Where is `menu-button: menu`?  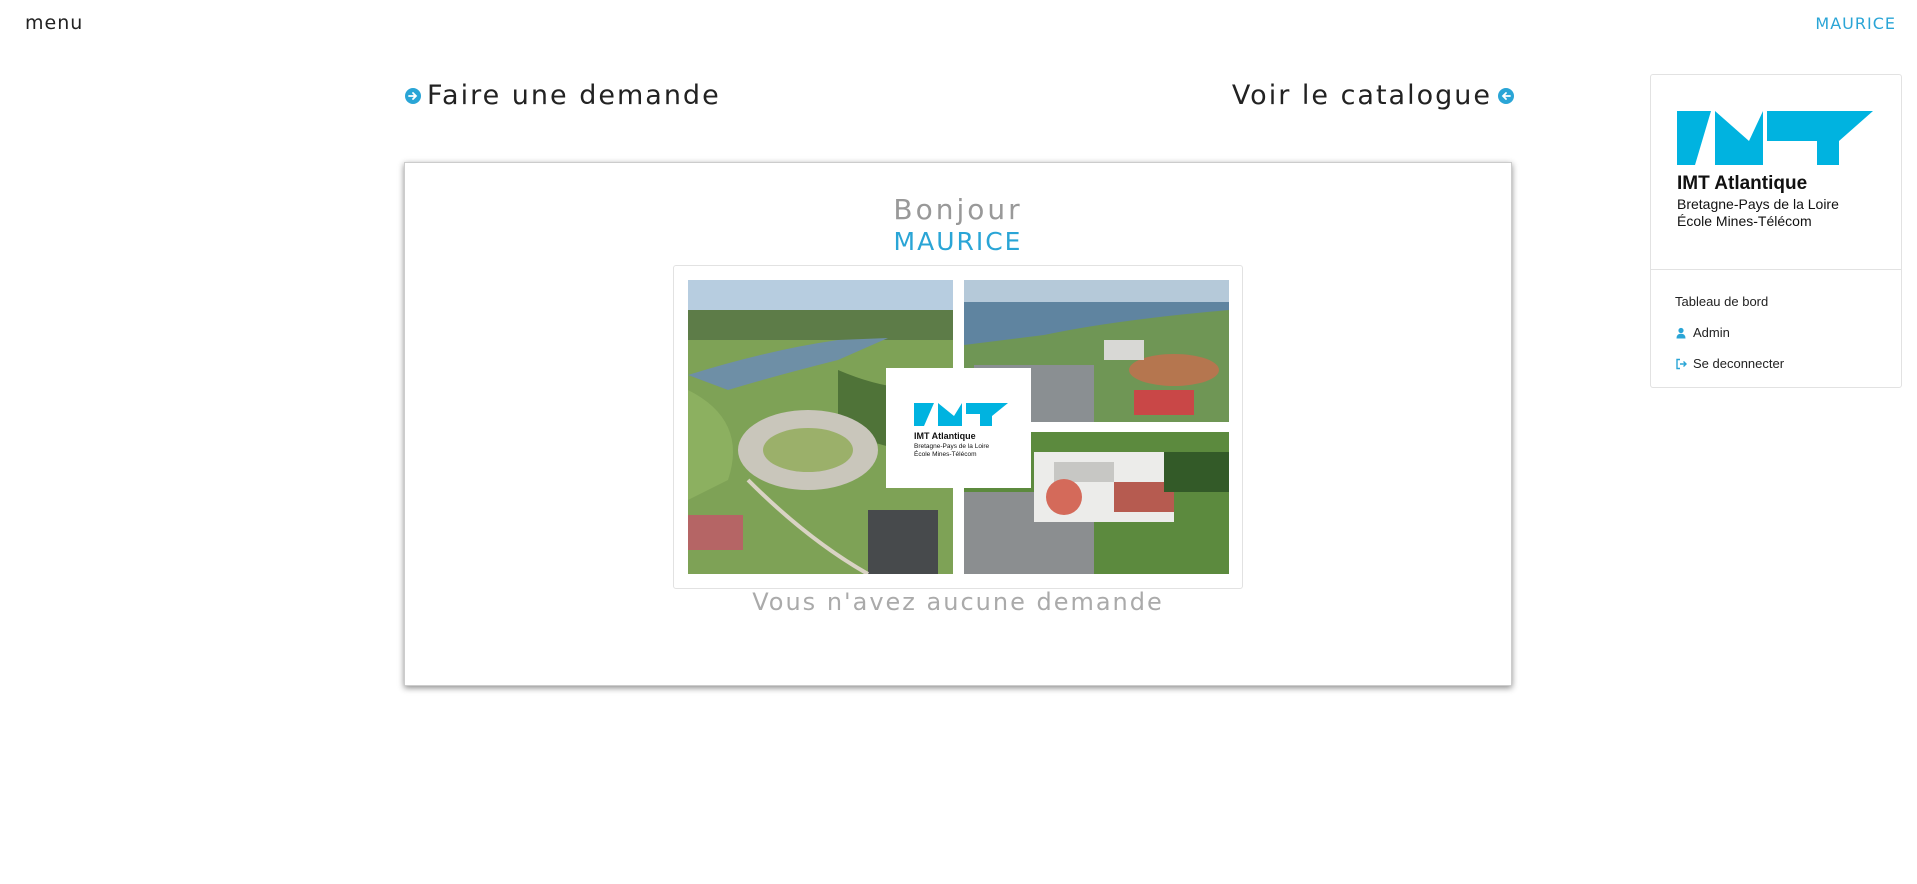
menu-button: menu is located at coordinates (54, 23).